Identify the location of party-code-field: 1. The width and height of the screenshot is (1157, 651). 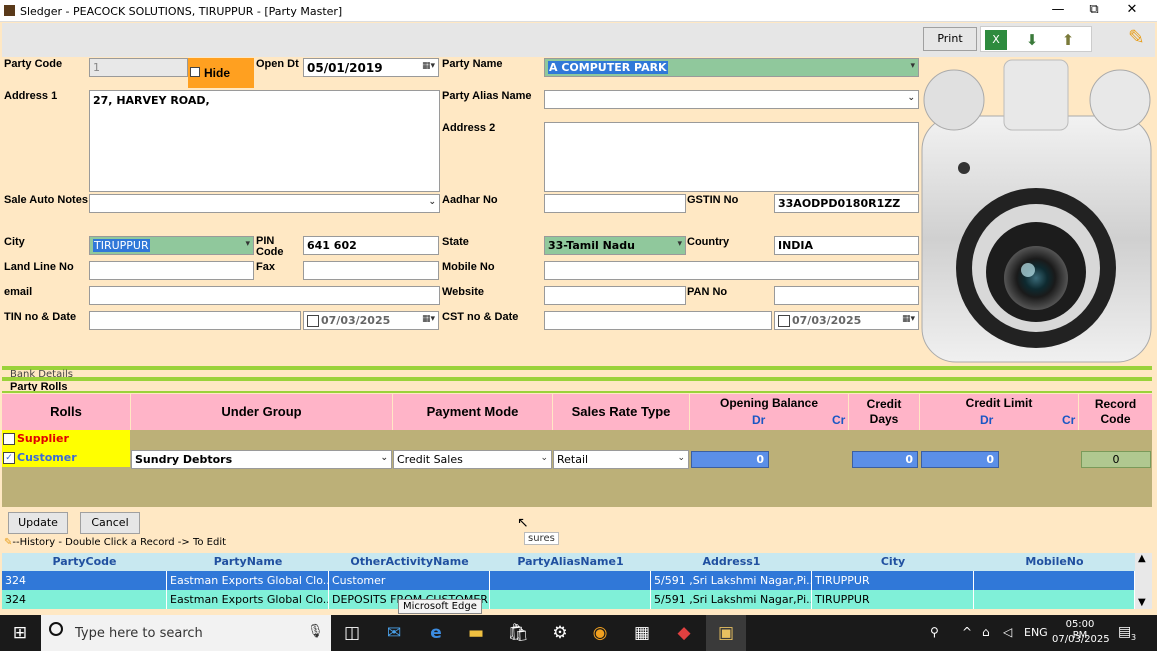
(138, 67).